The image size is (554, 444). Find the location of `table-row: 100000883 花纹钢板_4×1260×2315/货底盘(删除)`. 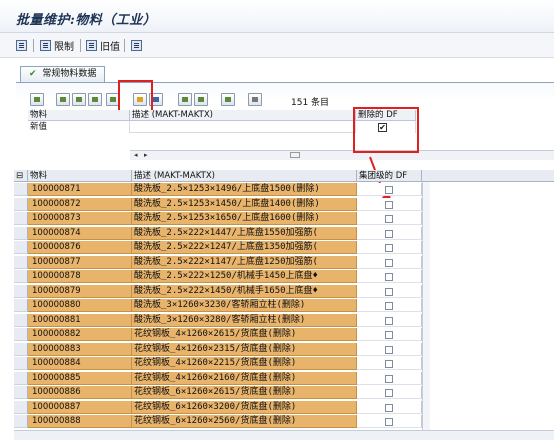

table-row: 100000883 花纹钢板_4×1260×2315/货底盘(删除) is located at coordinates (218, 349).